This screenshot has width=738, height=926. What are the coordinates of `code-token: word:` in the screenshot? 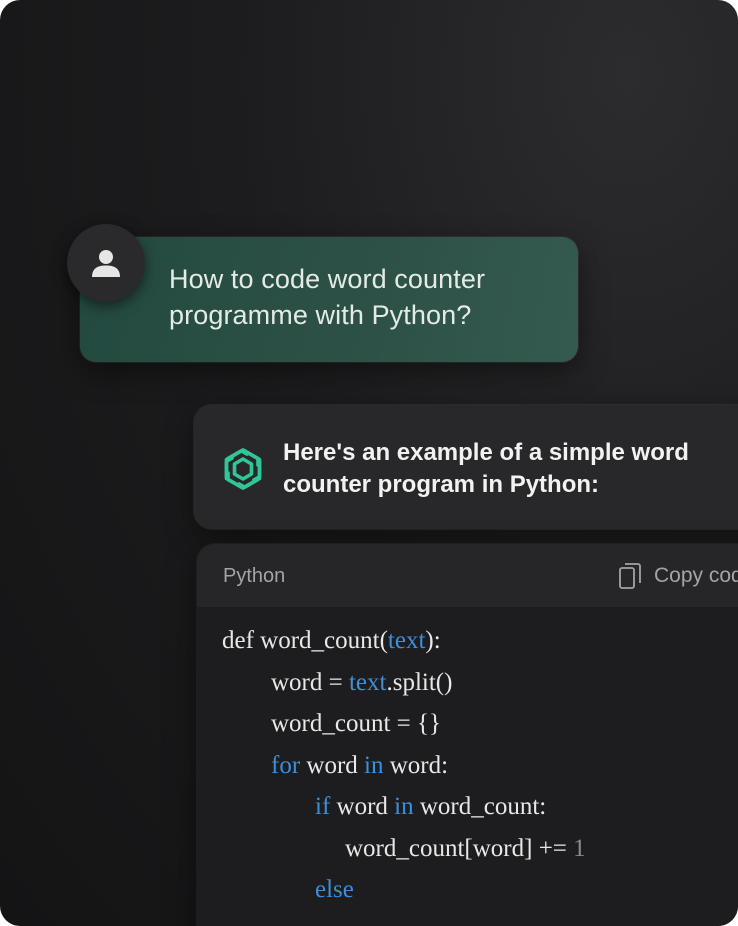 It's located at (416, 765).